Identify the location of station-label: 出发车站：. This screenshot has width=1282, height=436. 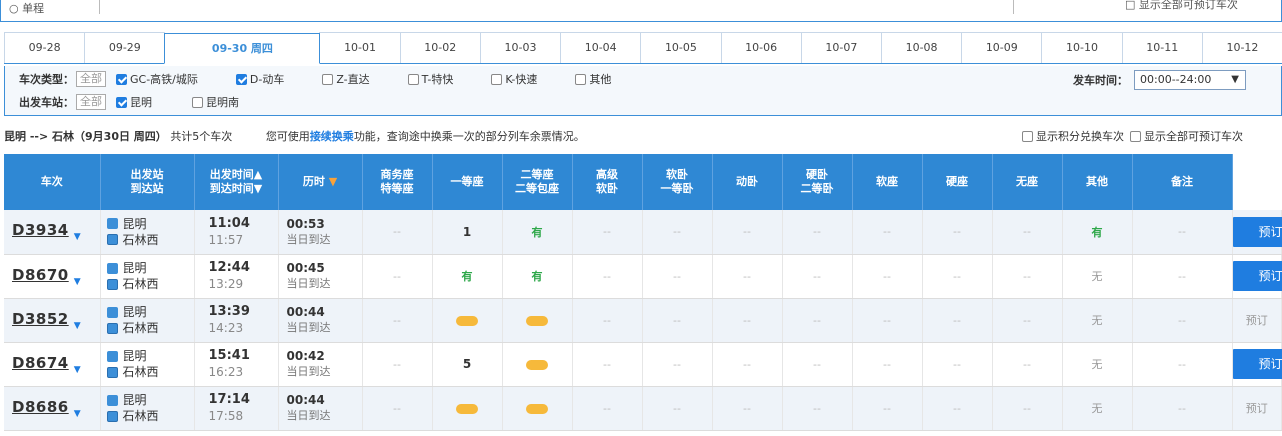
(46, 102).